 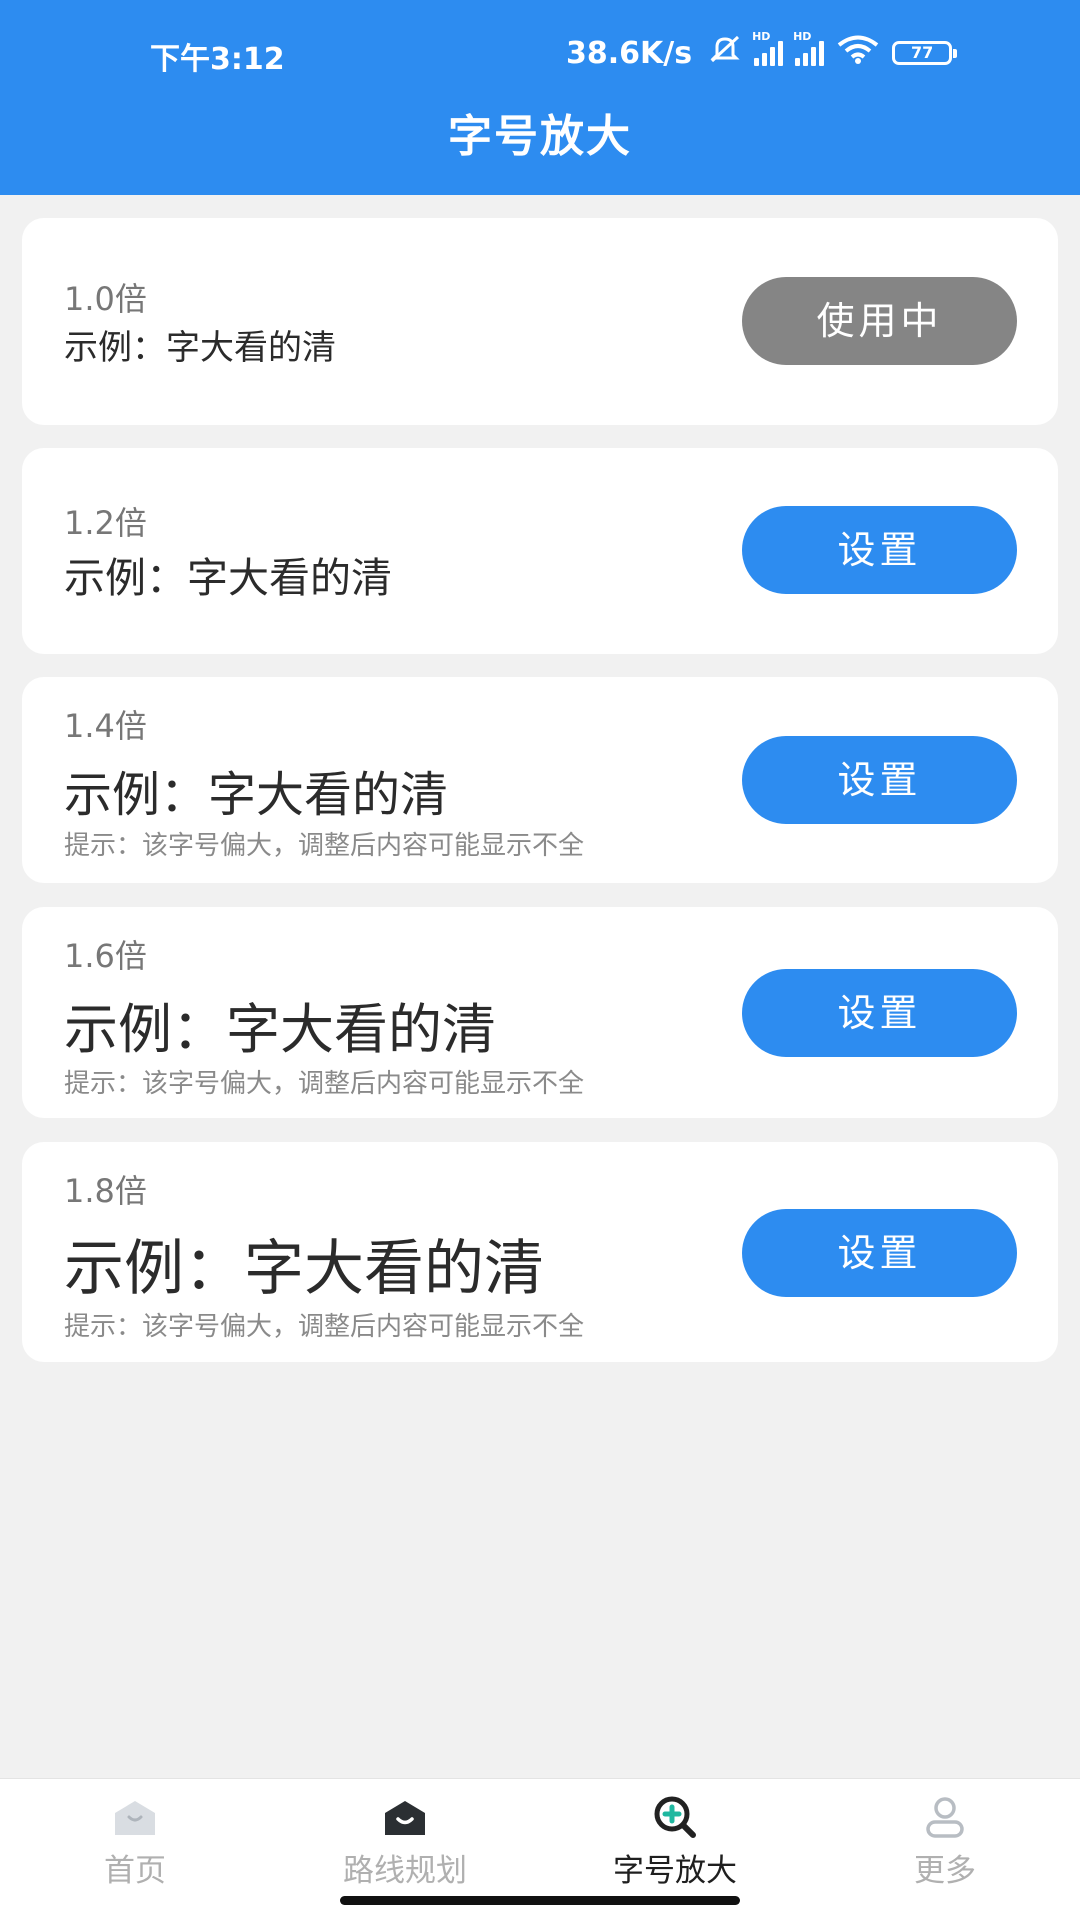 What do you see at coordinates (768, 48) in the screenshot?
I see `signal-sim1-icon: HD` at bounding box center [768, 48].